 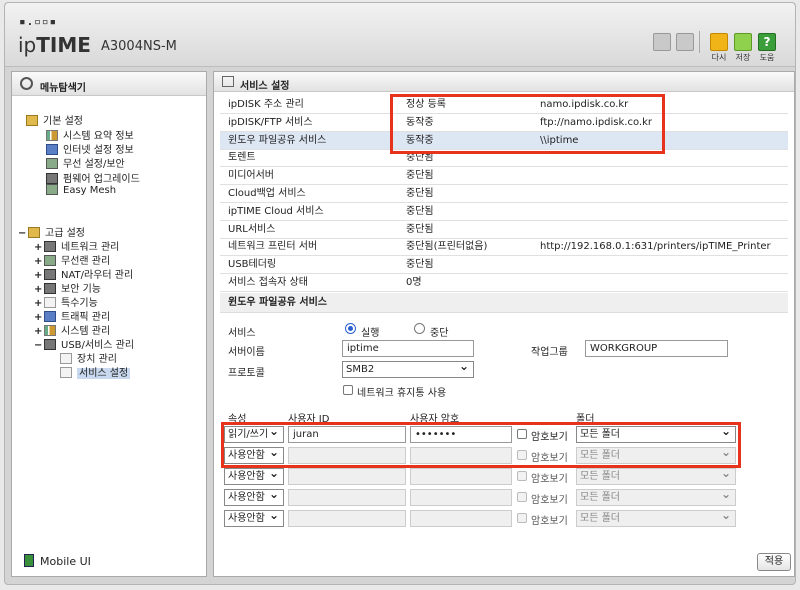 I want to click on run-radio, so click(x=350, y=328).